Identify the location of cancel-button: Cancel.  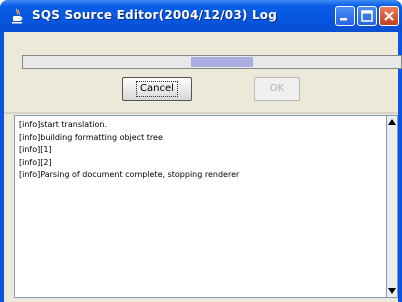
(157, 89).